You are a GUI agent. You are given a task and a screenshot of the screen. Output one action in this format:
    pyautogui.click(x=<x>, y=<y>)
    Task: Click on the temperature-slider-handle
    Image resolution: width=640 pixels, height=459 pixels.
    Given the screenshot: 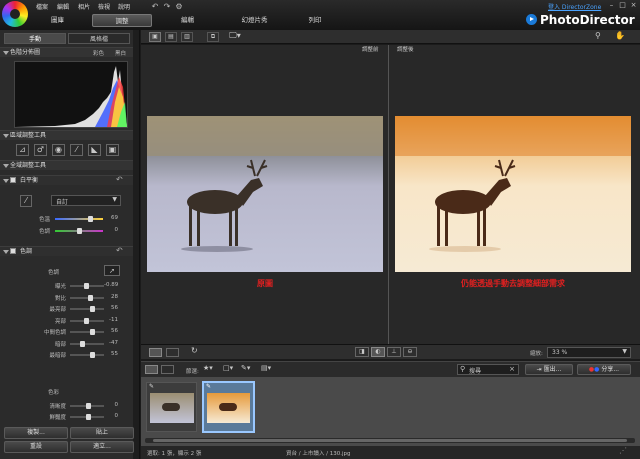 What is the action you would take?
    pyautogui.click(x=90, y=219)
    